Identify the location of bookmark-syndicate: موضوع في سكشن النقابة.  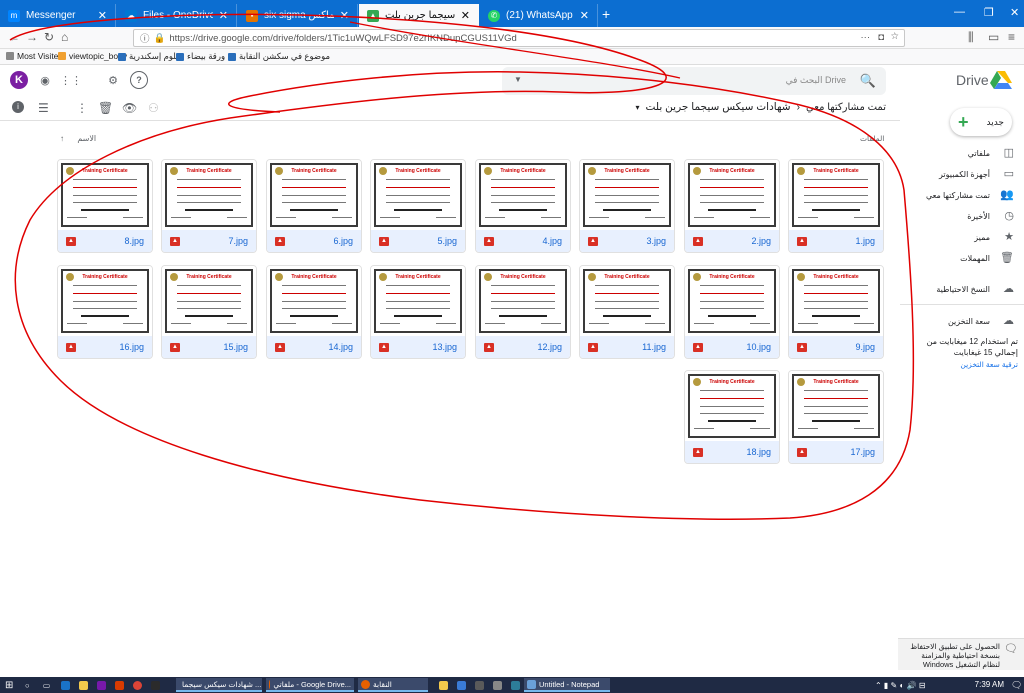
(279, 56).